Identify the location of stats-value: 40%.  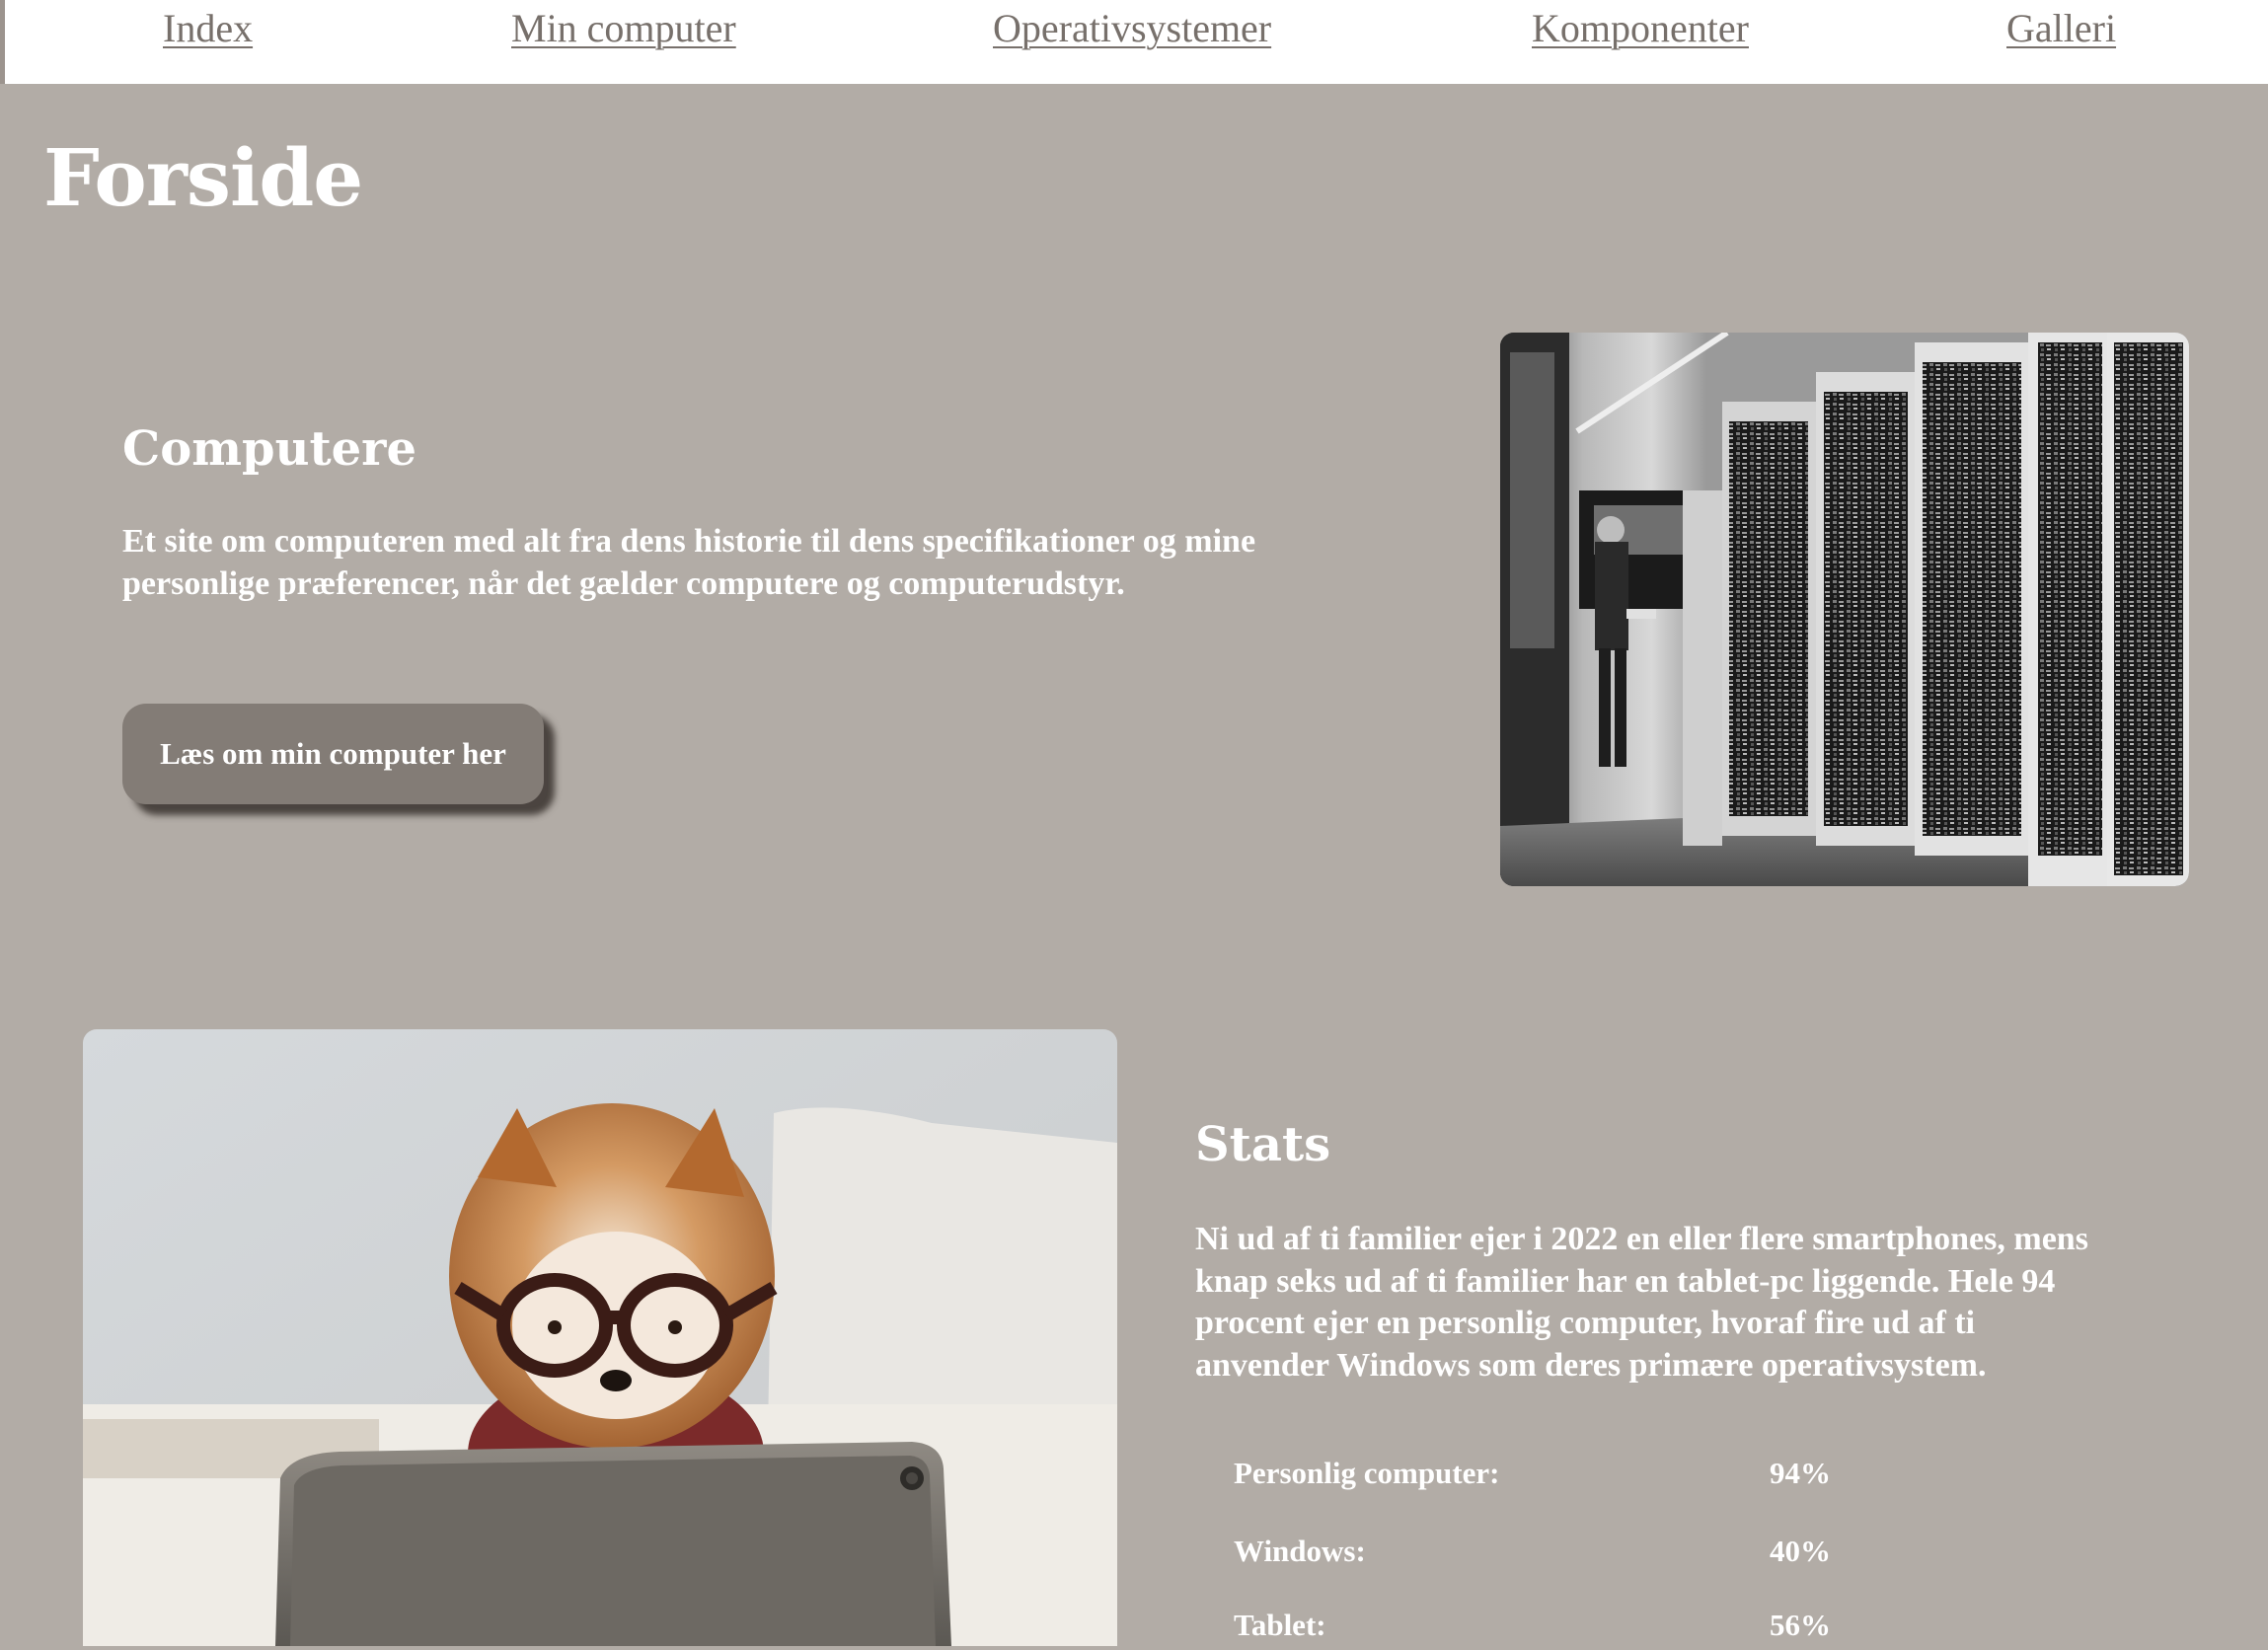
(1800, 1551).